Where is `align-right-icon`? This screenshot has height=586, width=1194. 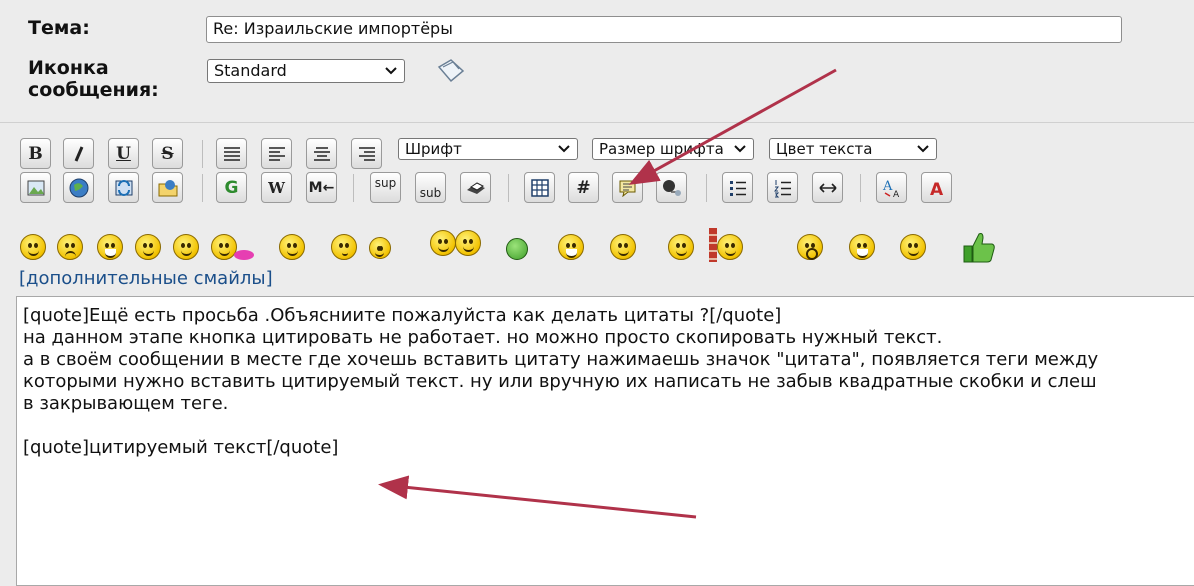
align-right-icon is located at coordinates (366, 153).